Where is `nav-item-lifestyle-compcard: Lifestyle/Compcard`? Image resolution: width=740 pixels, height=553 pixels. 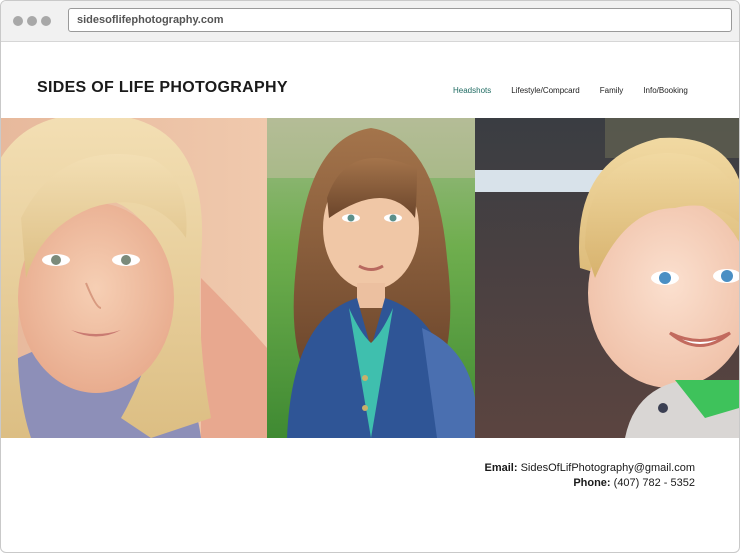 nav-item-lifestyle-compcard: Lifestyle/Compcard is located at coordinates (545, 90).